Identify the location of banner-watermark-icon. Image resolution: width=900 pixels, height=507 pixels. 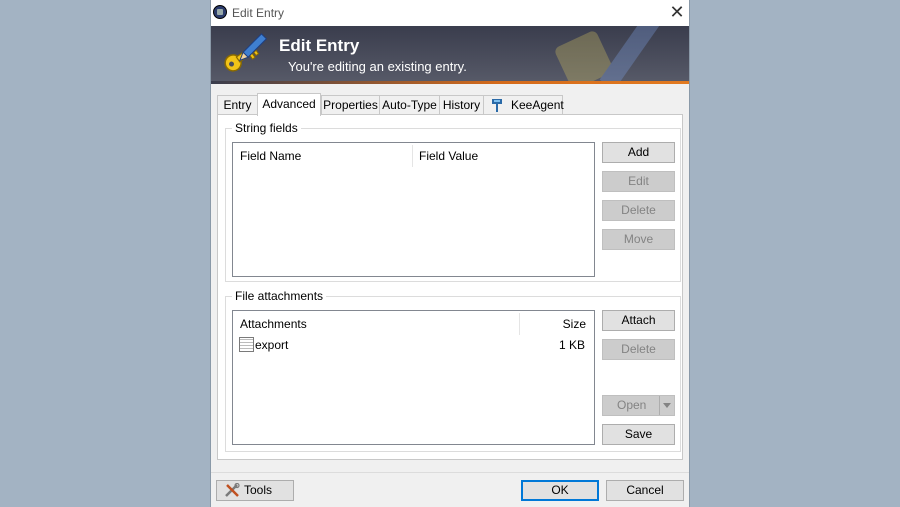
(608, 55).